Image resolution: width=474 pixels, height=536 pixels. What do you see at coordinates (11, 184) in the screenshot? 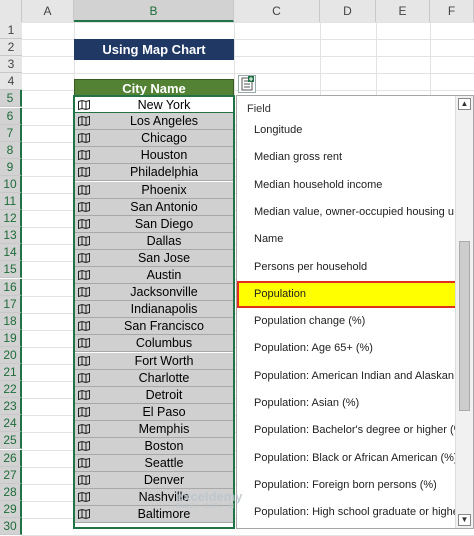
I see `row-header-10: 10` at bounding box center [11, 184].